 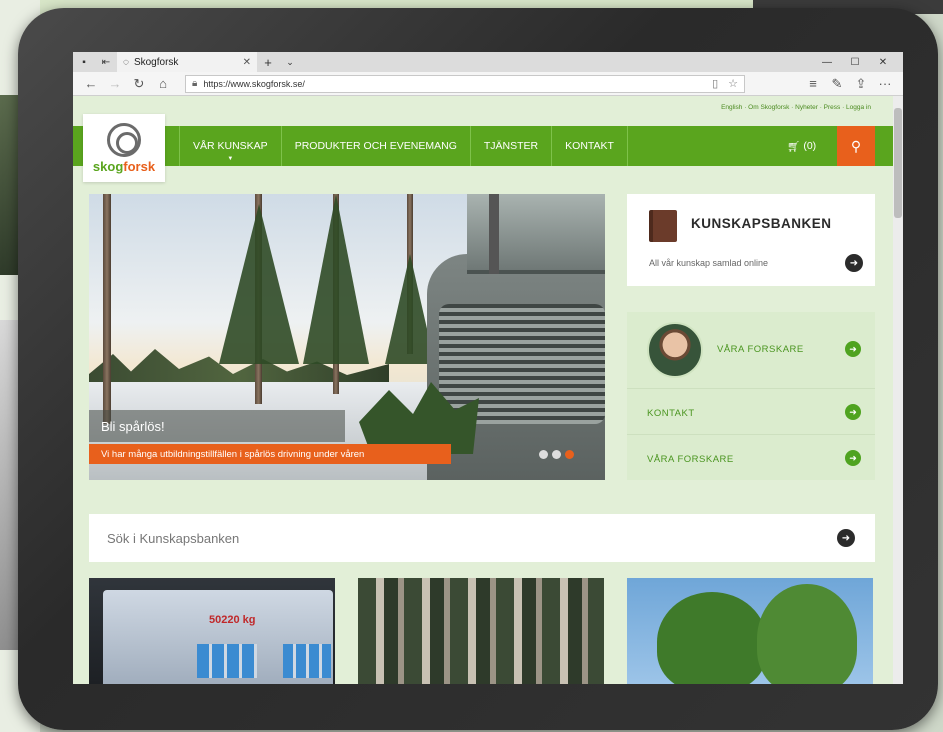 I want to click on search-submit-icon: ➜, so click(x=846, y=538).